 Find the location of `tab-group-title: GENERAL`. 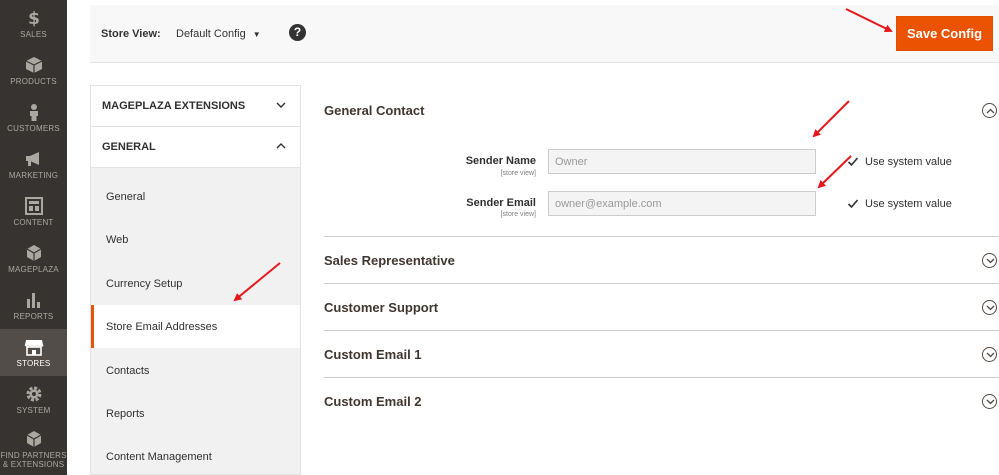

tab-group-title: GENERAL is located at coordinates (129, 147).